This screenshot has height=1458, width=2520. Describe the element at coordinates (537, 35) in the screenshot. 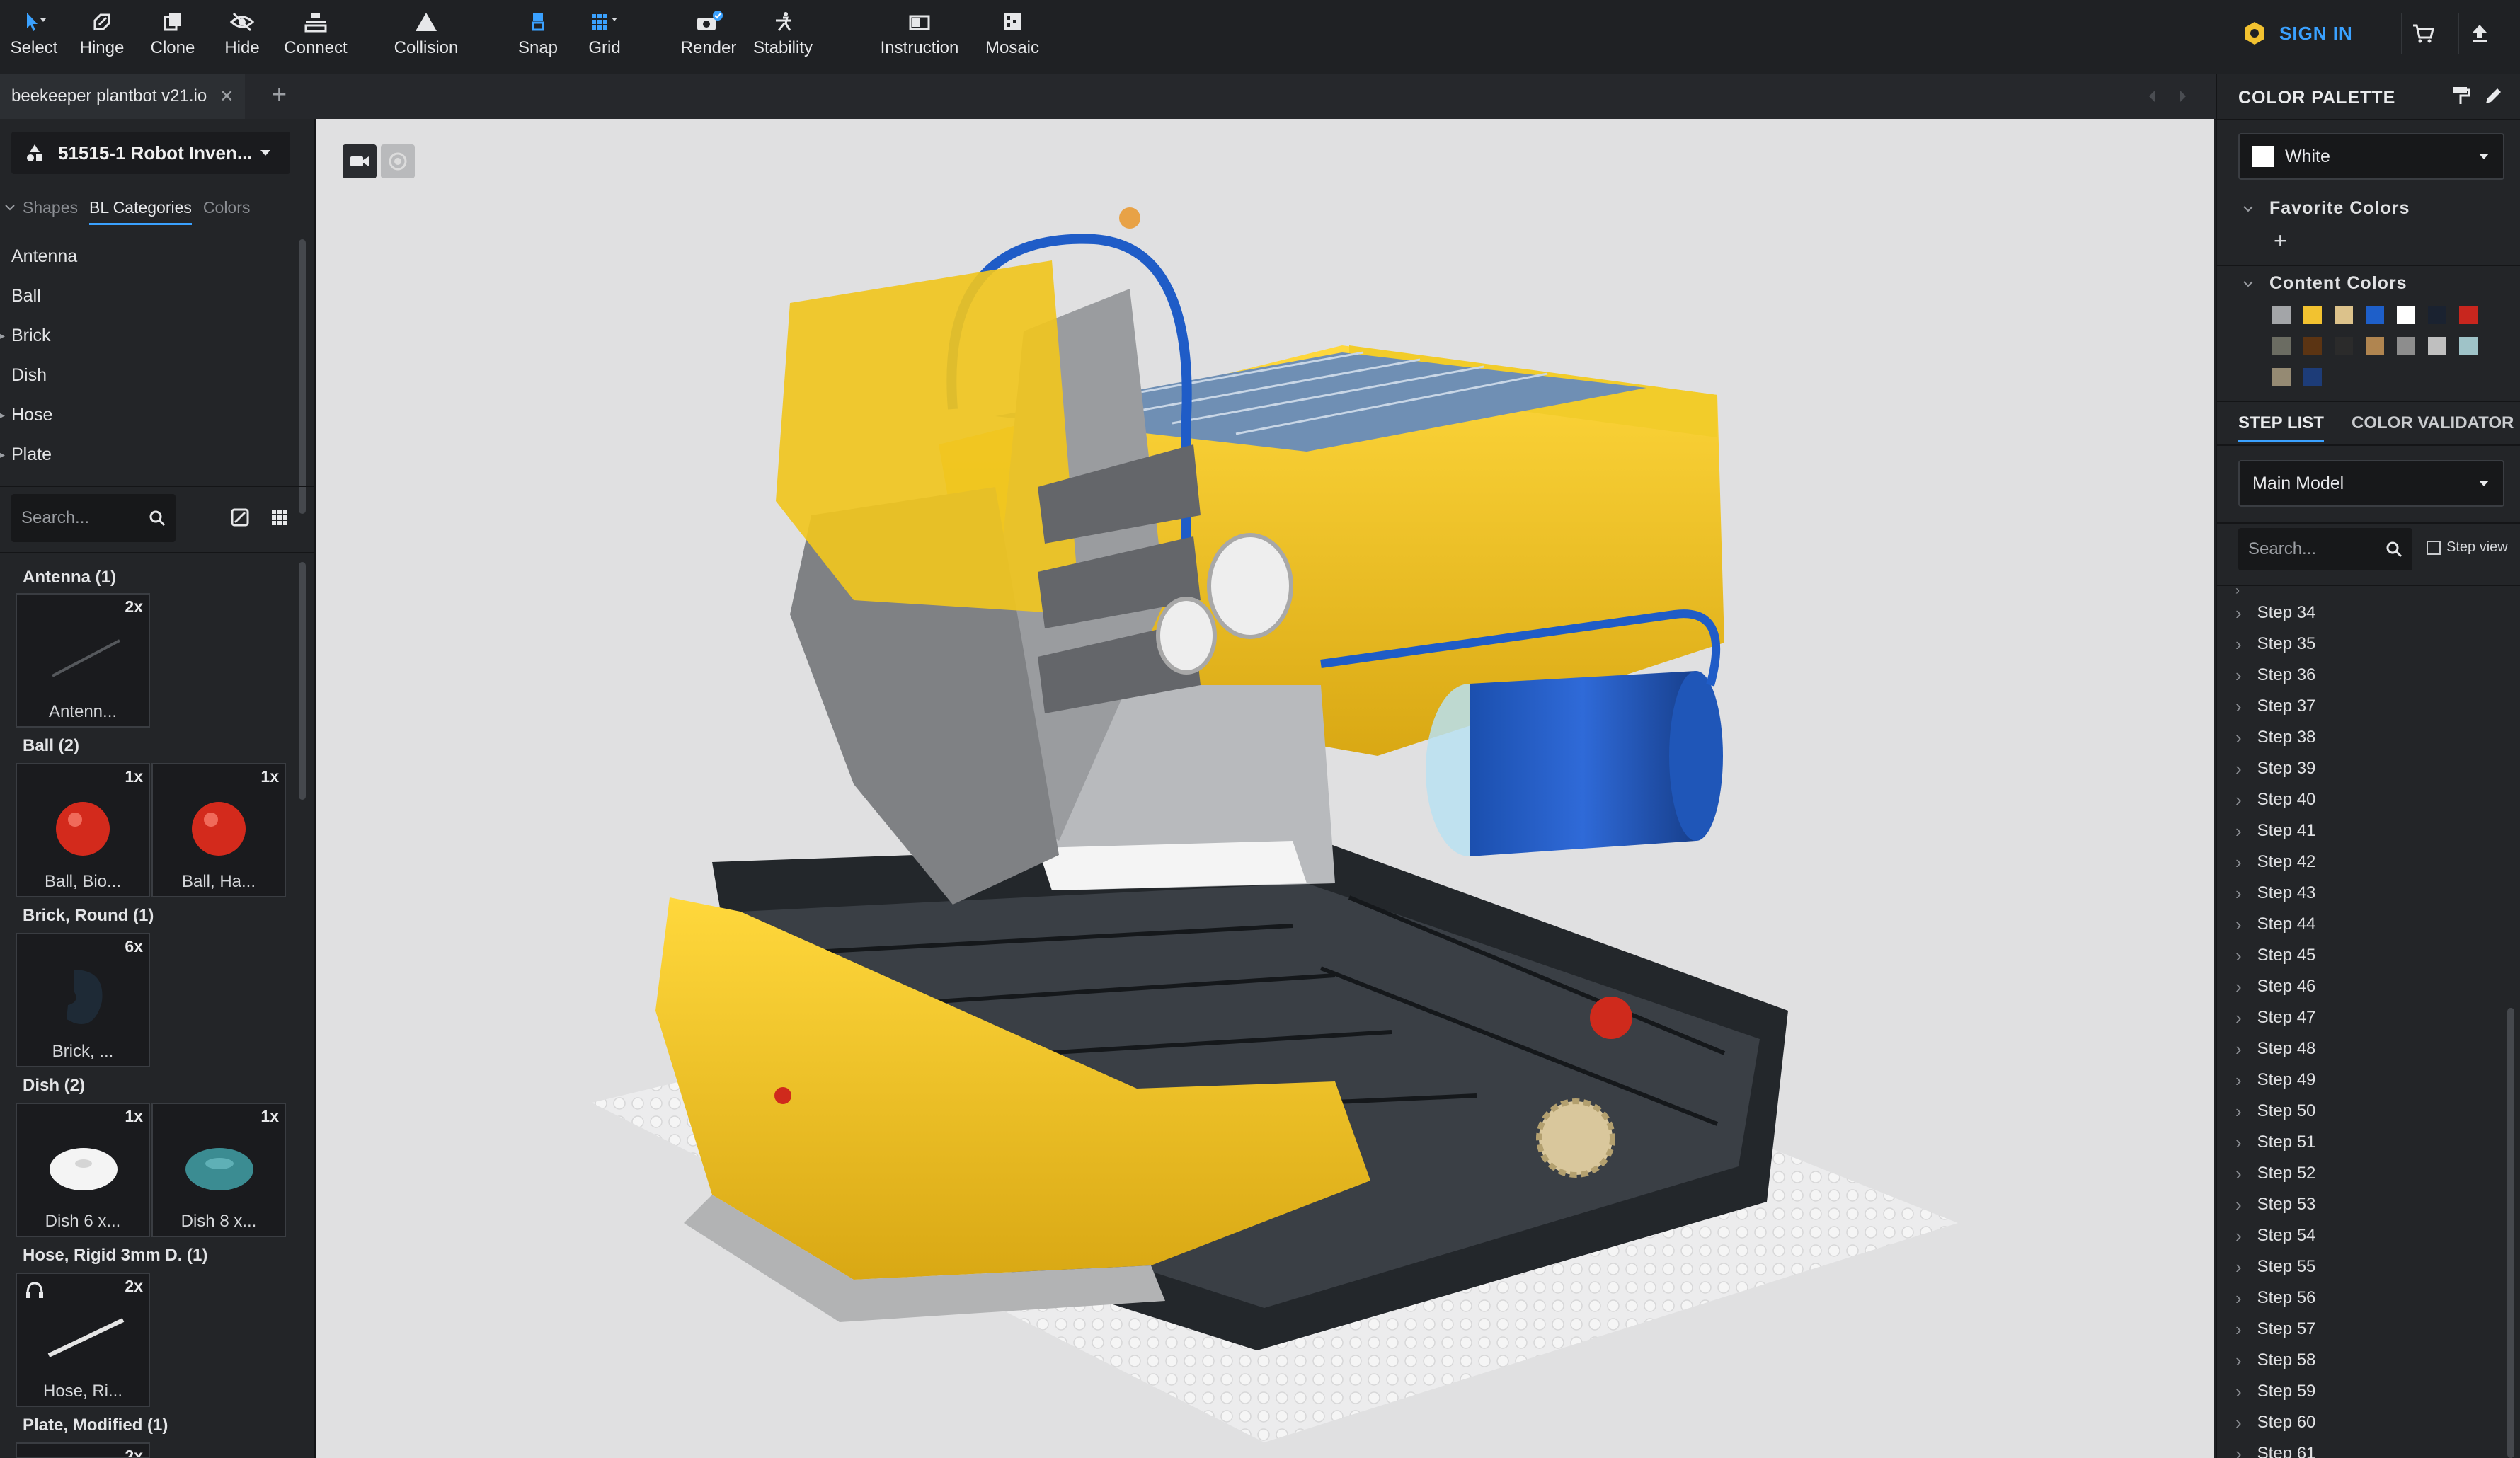

I see `snap-tool-button: Snap` at that location.